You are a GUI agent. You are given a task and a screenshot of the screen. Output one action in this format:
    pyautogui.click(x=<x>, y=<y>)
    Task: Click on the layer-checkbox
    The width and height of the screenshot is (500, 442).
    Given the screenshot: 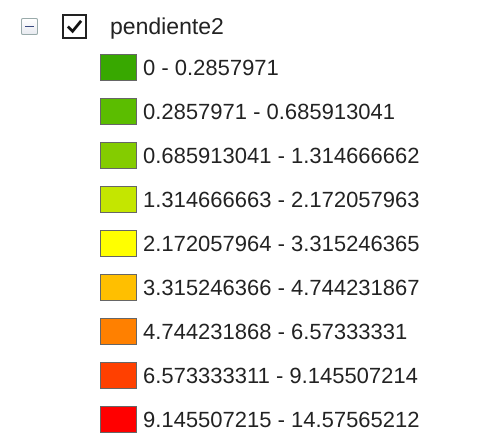 What is the action you would take?
    pyautogui.click(x=74, y=26)
    